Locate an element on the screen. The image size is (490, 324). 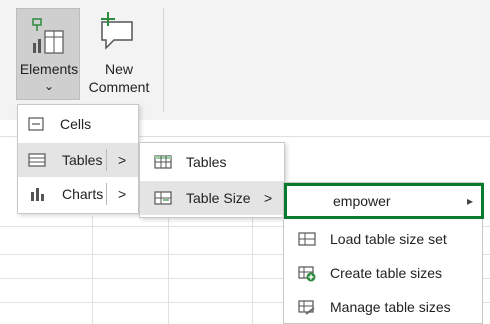
menu-item-label: Cells is located at coordinates (76, 124).